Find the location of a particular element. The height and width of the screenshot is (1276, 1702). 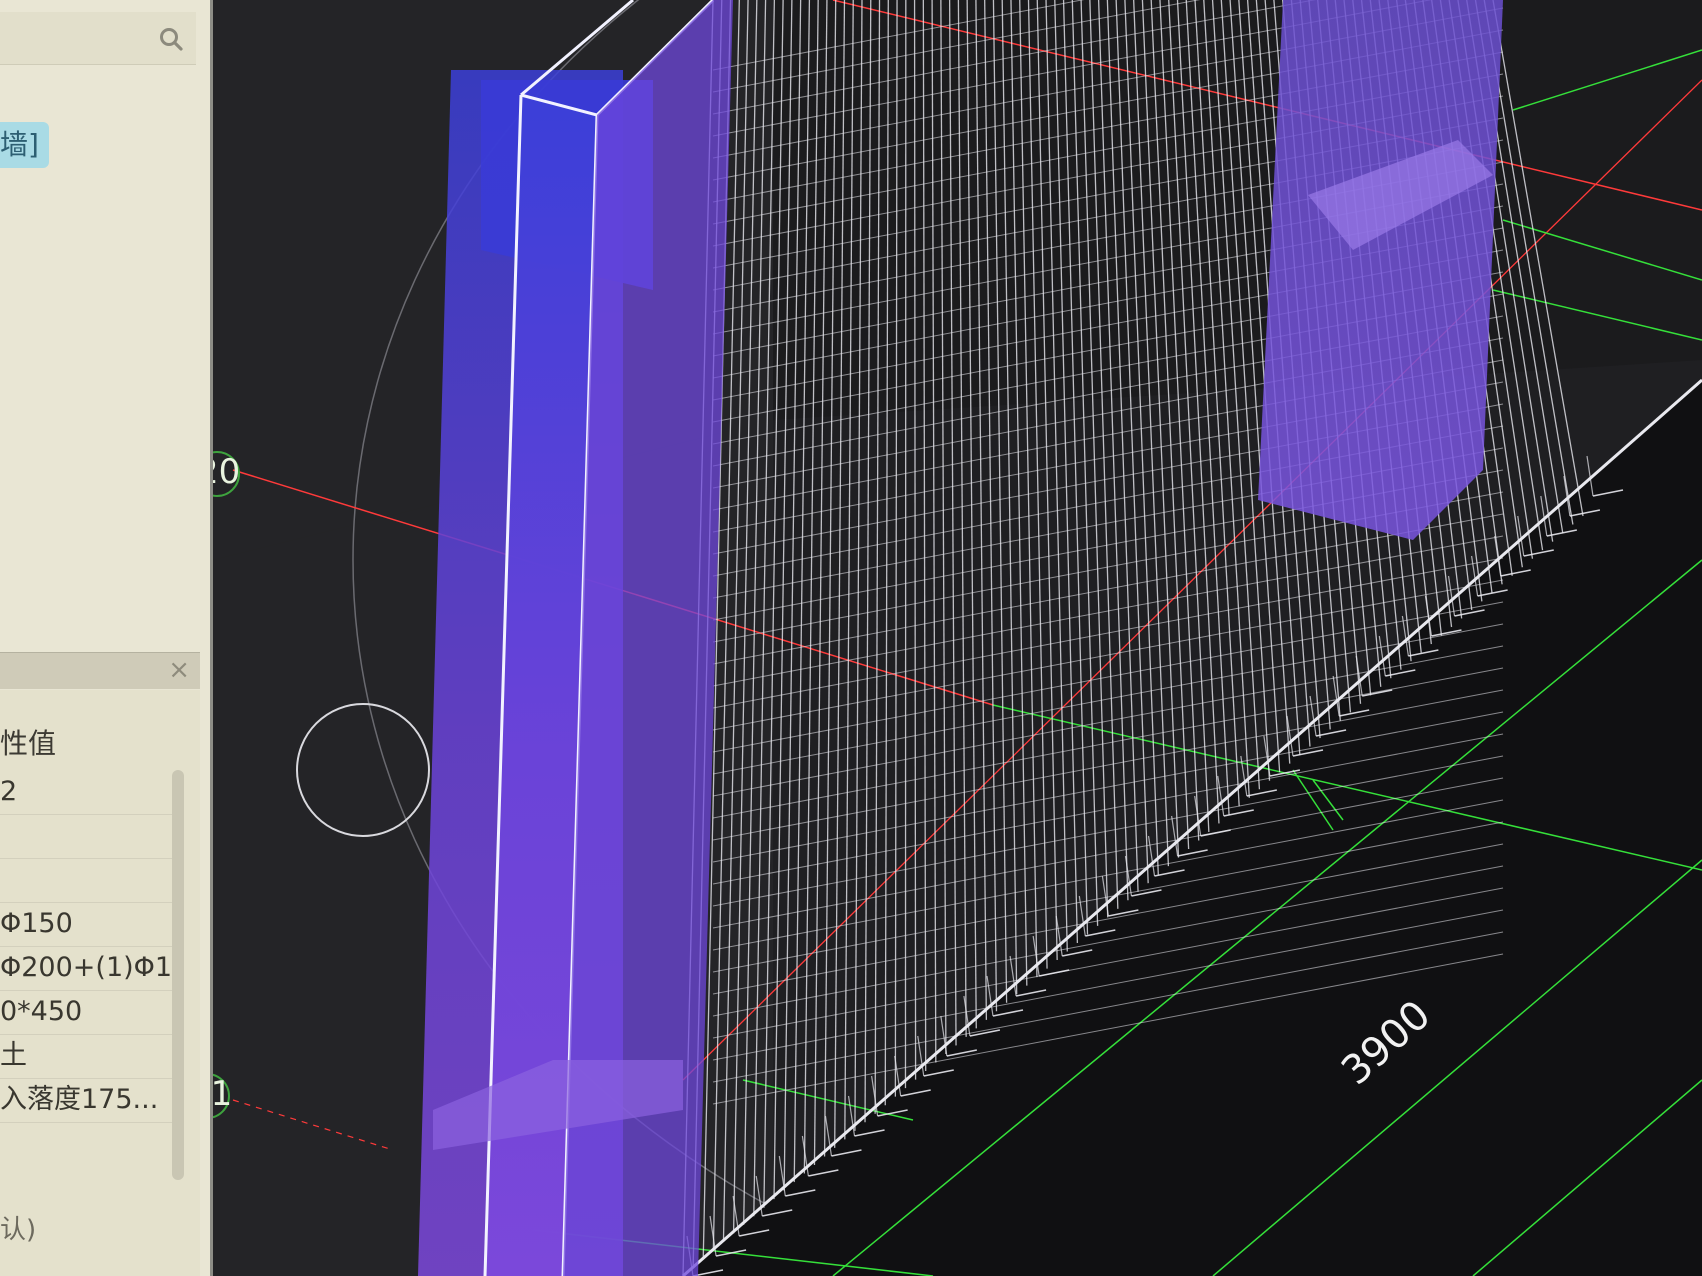

property-row: 2 is located at coordinates (86, 792).